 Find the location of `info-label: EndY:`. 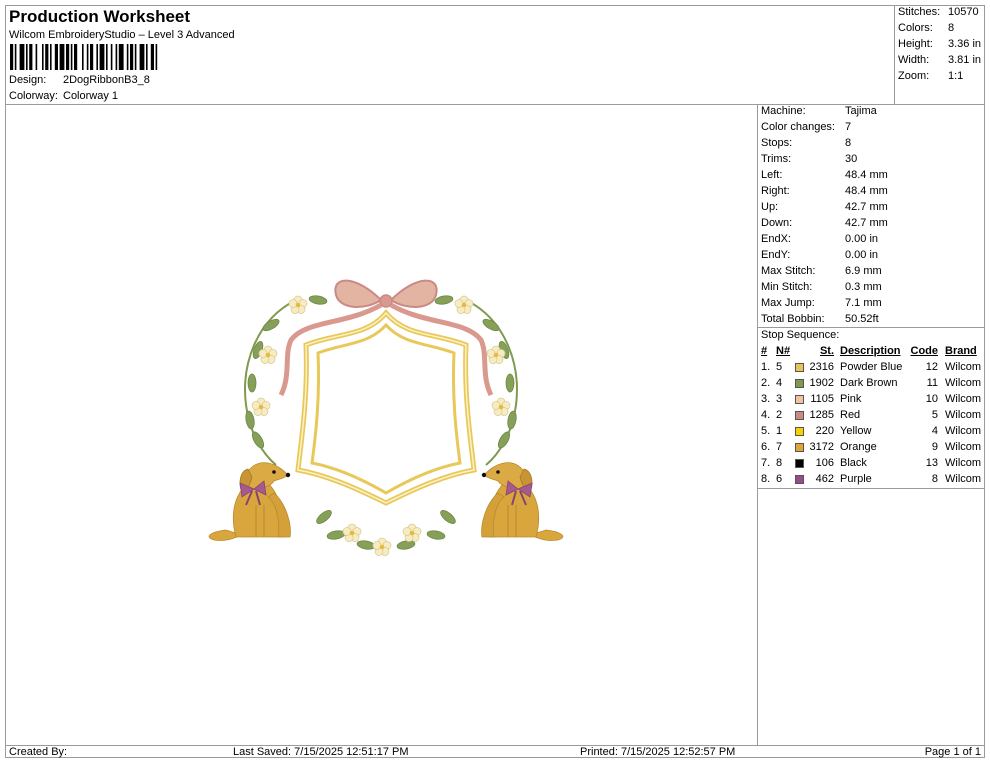

info-label: EndY: is located at coordinates (776, 255).